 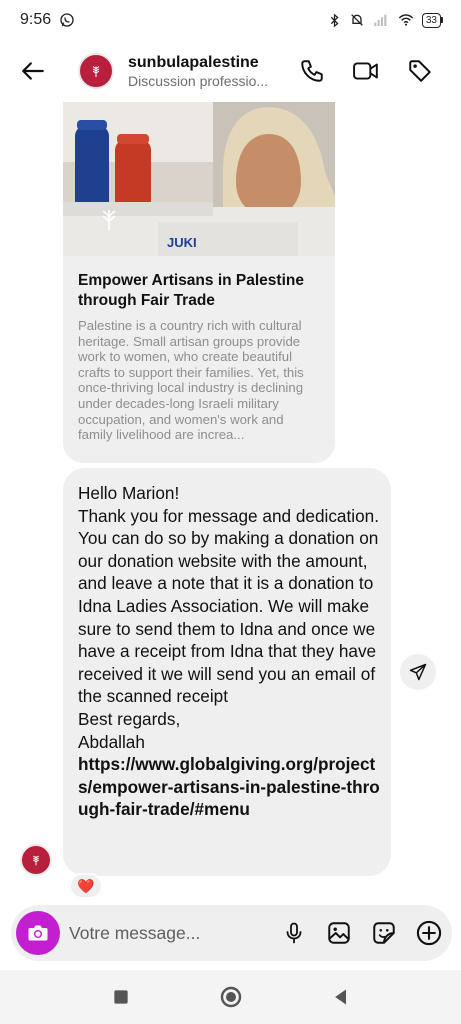 I want to click on link-preview-image: JUKI, so click(x=199, y=179).